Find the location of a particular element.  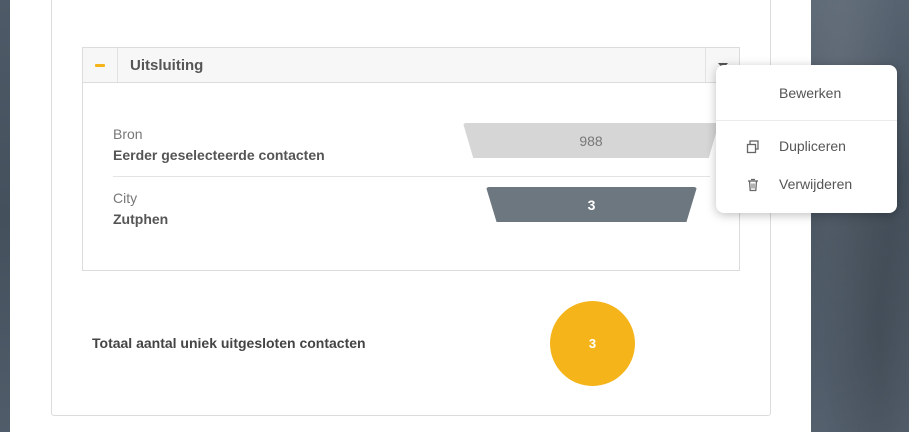

row-city-value: Zutphen is located at coordinates (141, 219).